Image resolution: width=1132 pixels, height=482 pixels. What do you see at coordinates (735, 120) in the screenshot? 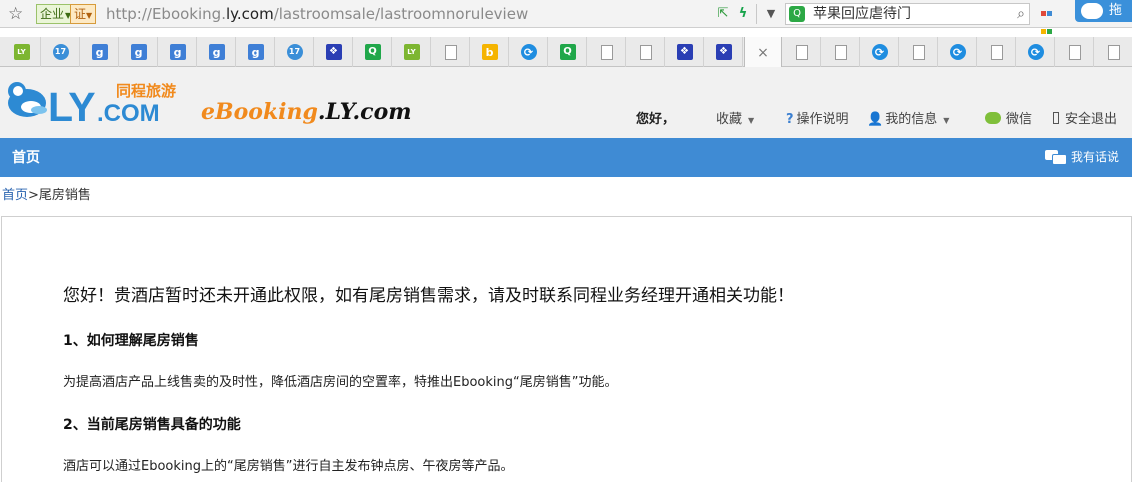
I see `favorites-menu: 收藏 ▼` at bounding box center [735, 120].